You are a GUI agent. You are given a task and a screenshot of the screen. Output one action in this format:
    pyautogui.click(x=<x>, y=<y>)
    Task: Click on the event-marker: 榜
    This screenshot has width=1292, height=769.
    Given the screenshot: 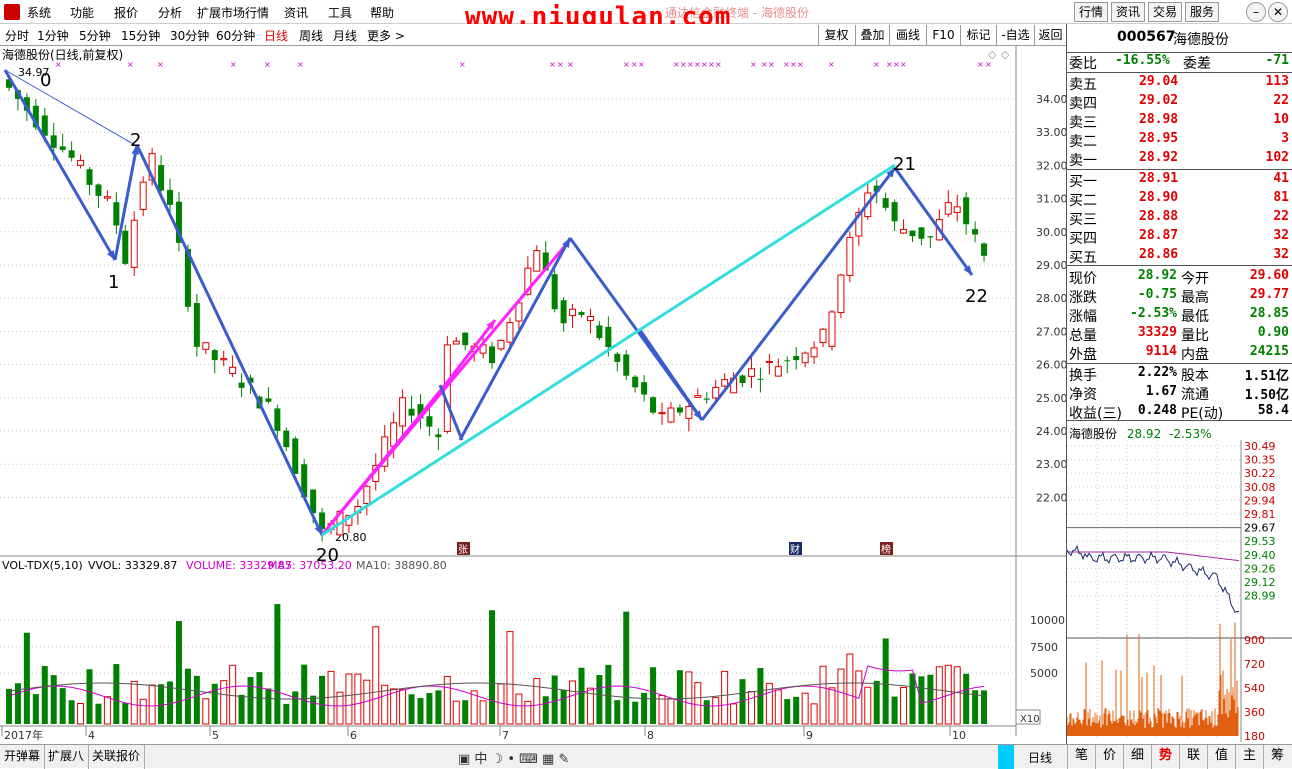 What is the action you would take?
    pyautogui.click(x=886, y=549)
    